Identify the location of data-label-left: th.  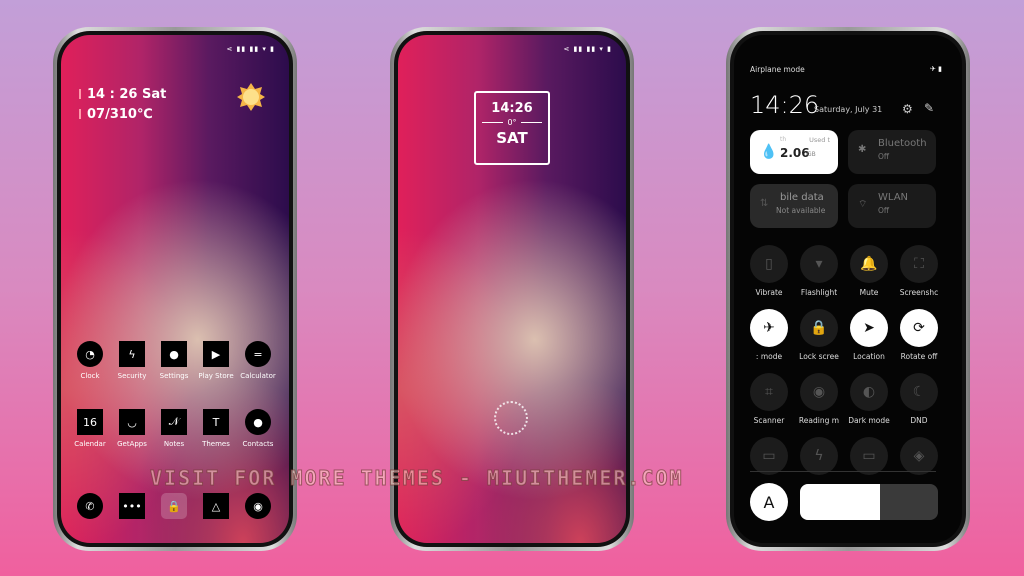
(783, 139).